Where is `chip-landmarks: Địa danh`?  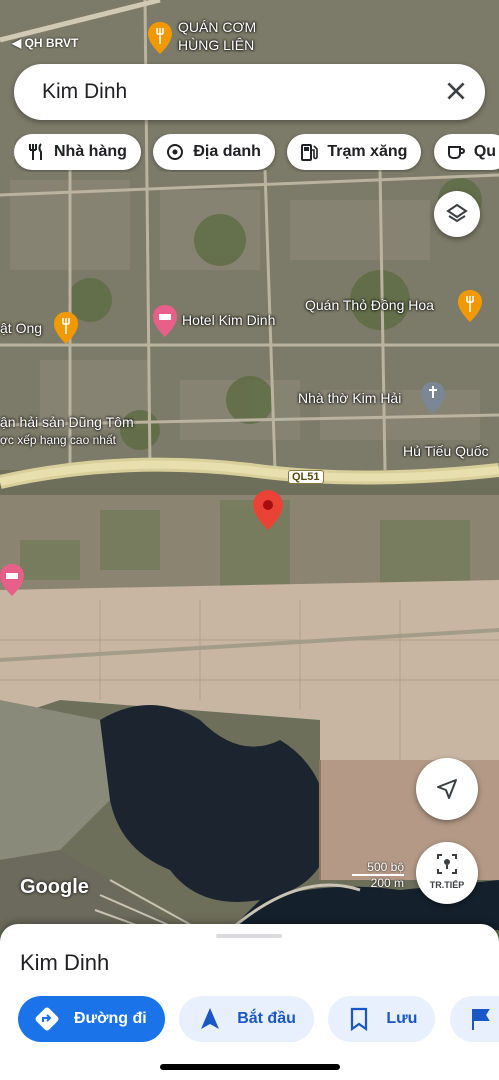
chip-landmarks: Địa danh is located at coordinates (214, 152).